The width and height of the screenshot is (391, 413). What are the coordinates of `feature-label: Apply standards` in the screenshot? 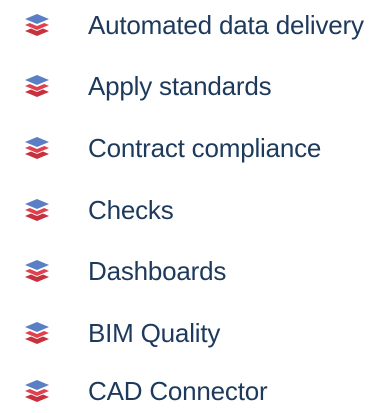 It's located at (180, 86).